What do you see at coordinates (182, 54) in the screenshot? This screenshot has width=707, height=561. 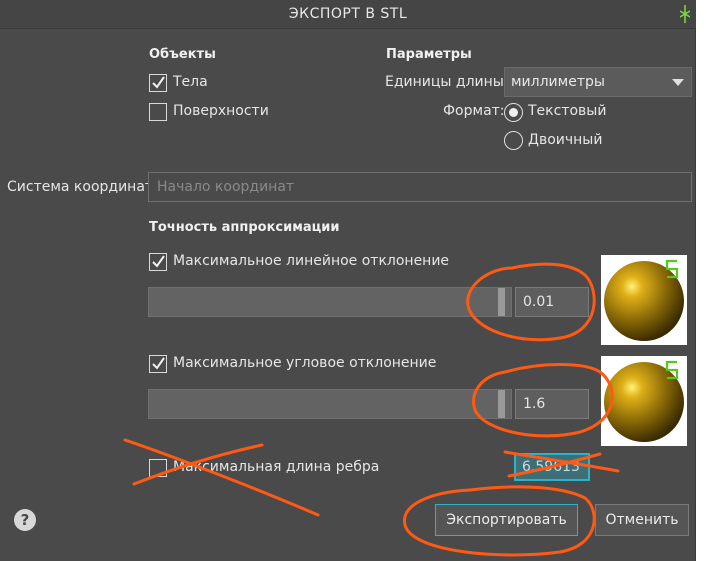 I see `objects-heading: Объекты` at bounding box center [182, 54].